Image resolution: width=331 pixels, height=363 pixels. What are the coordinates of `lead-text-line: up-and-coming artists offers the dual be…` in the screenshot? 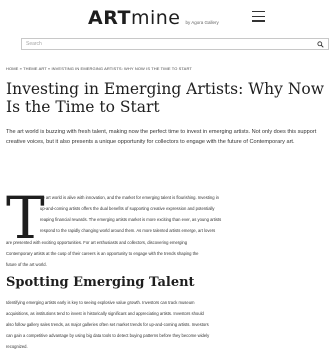 It's located at (127, 208).